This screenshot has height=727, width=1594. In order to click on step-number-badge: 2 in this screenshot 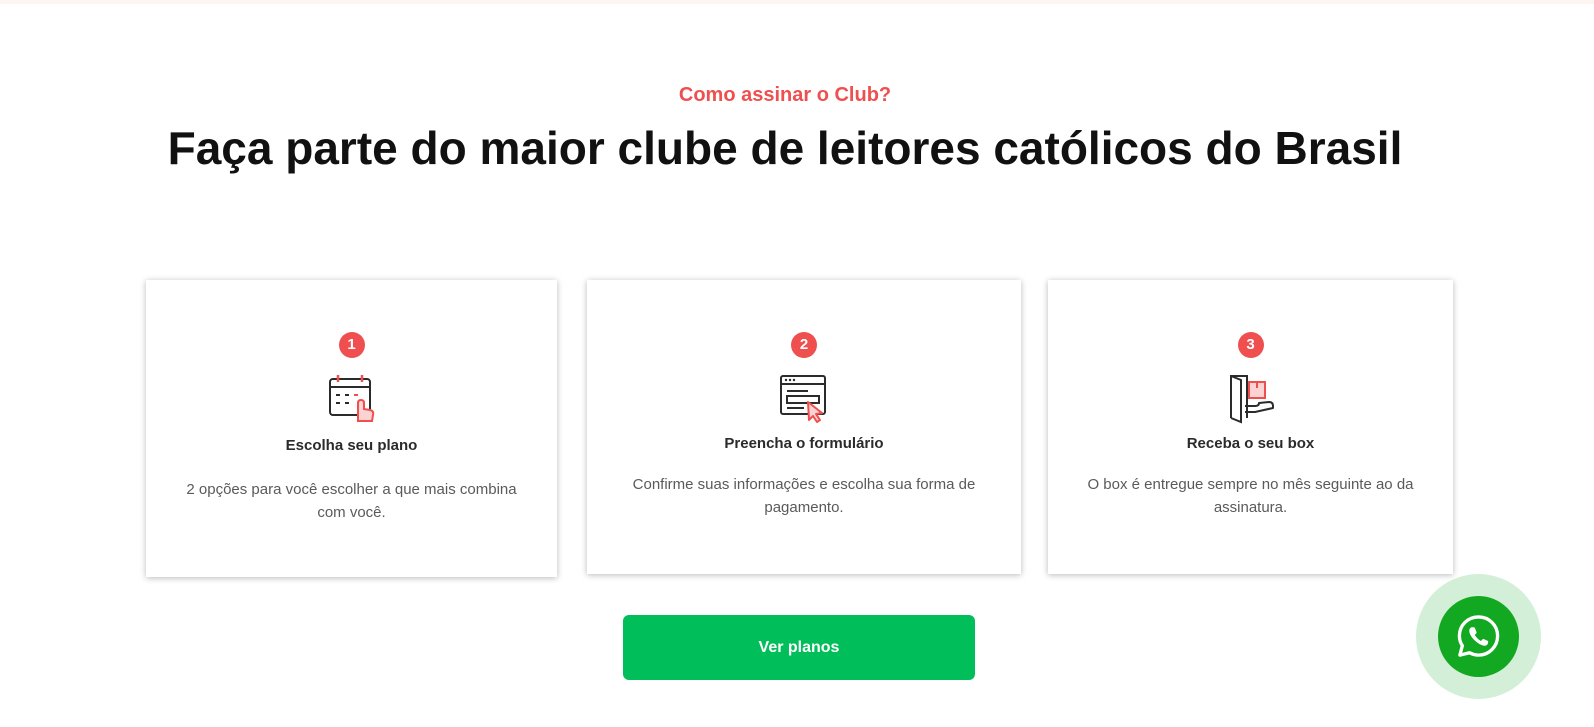, I will do `click(804, 345)`.